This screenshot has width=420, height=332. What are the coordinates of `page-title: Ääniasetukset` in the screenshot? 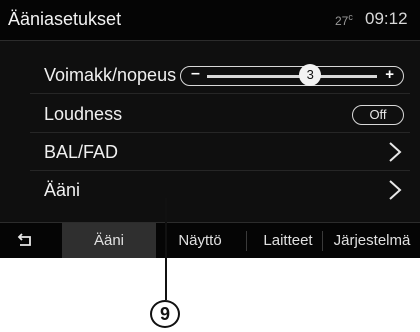 It's located at (65, 19).